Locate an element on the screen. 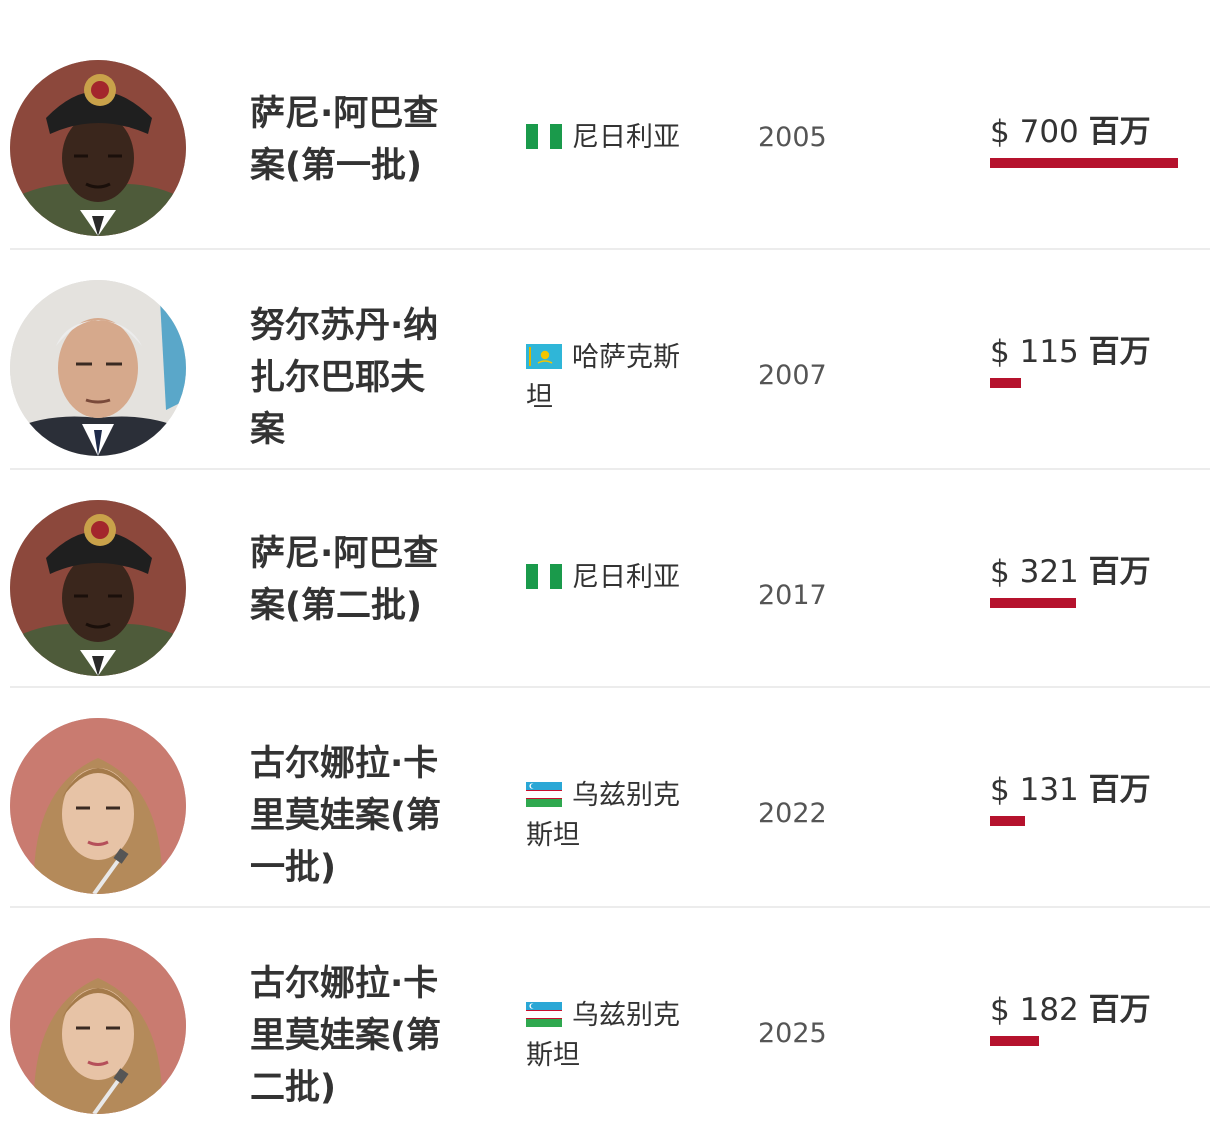 Image resolution: width=1220 pixels, height=1126 pixels. amount-label: $ 131 百万 is located at coordinates (1090, 790).